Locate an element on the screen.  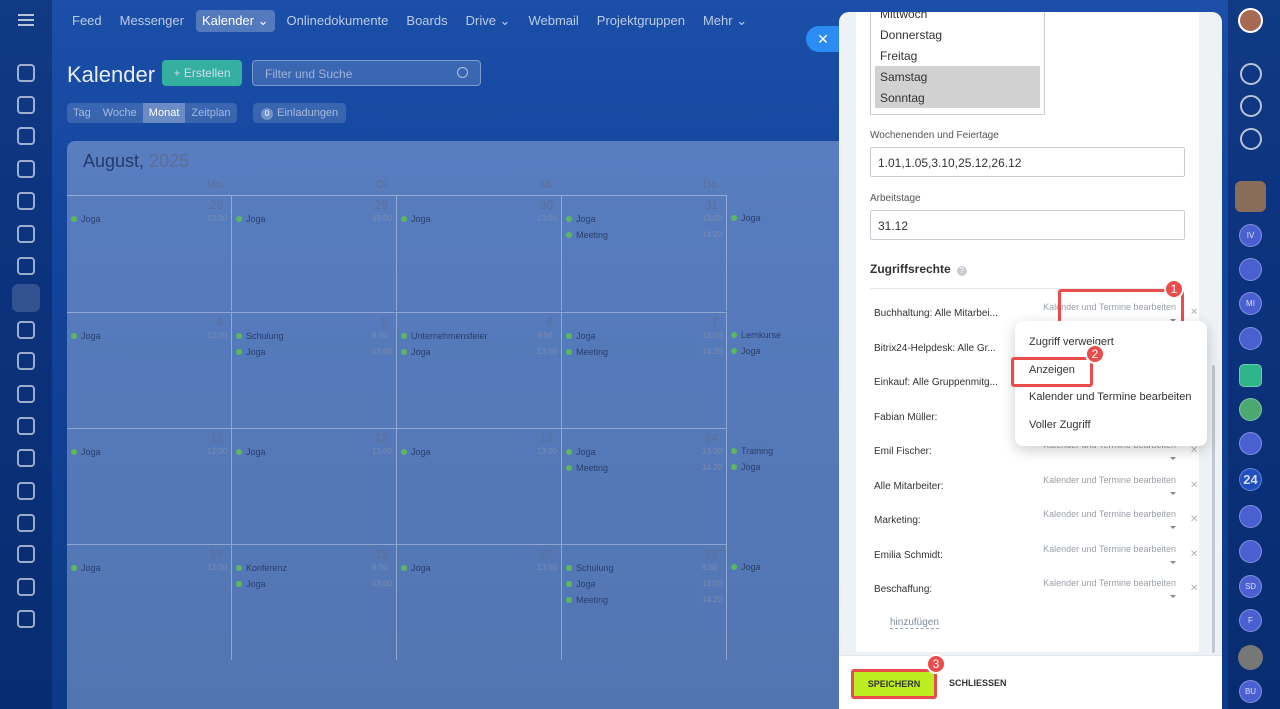
view-day: Tag is located at coordinates (82, 113).